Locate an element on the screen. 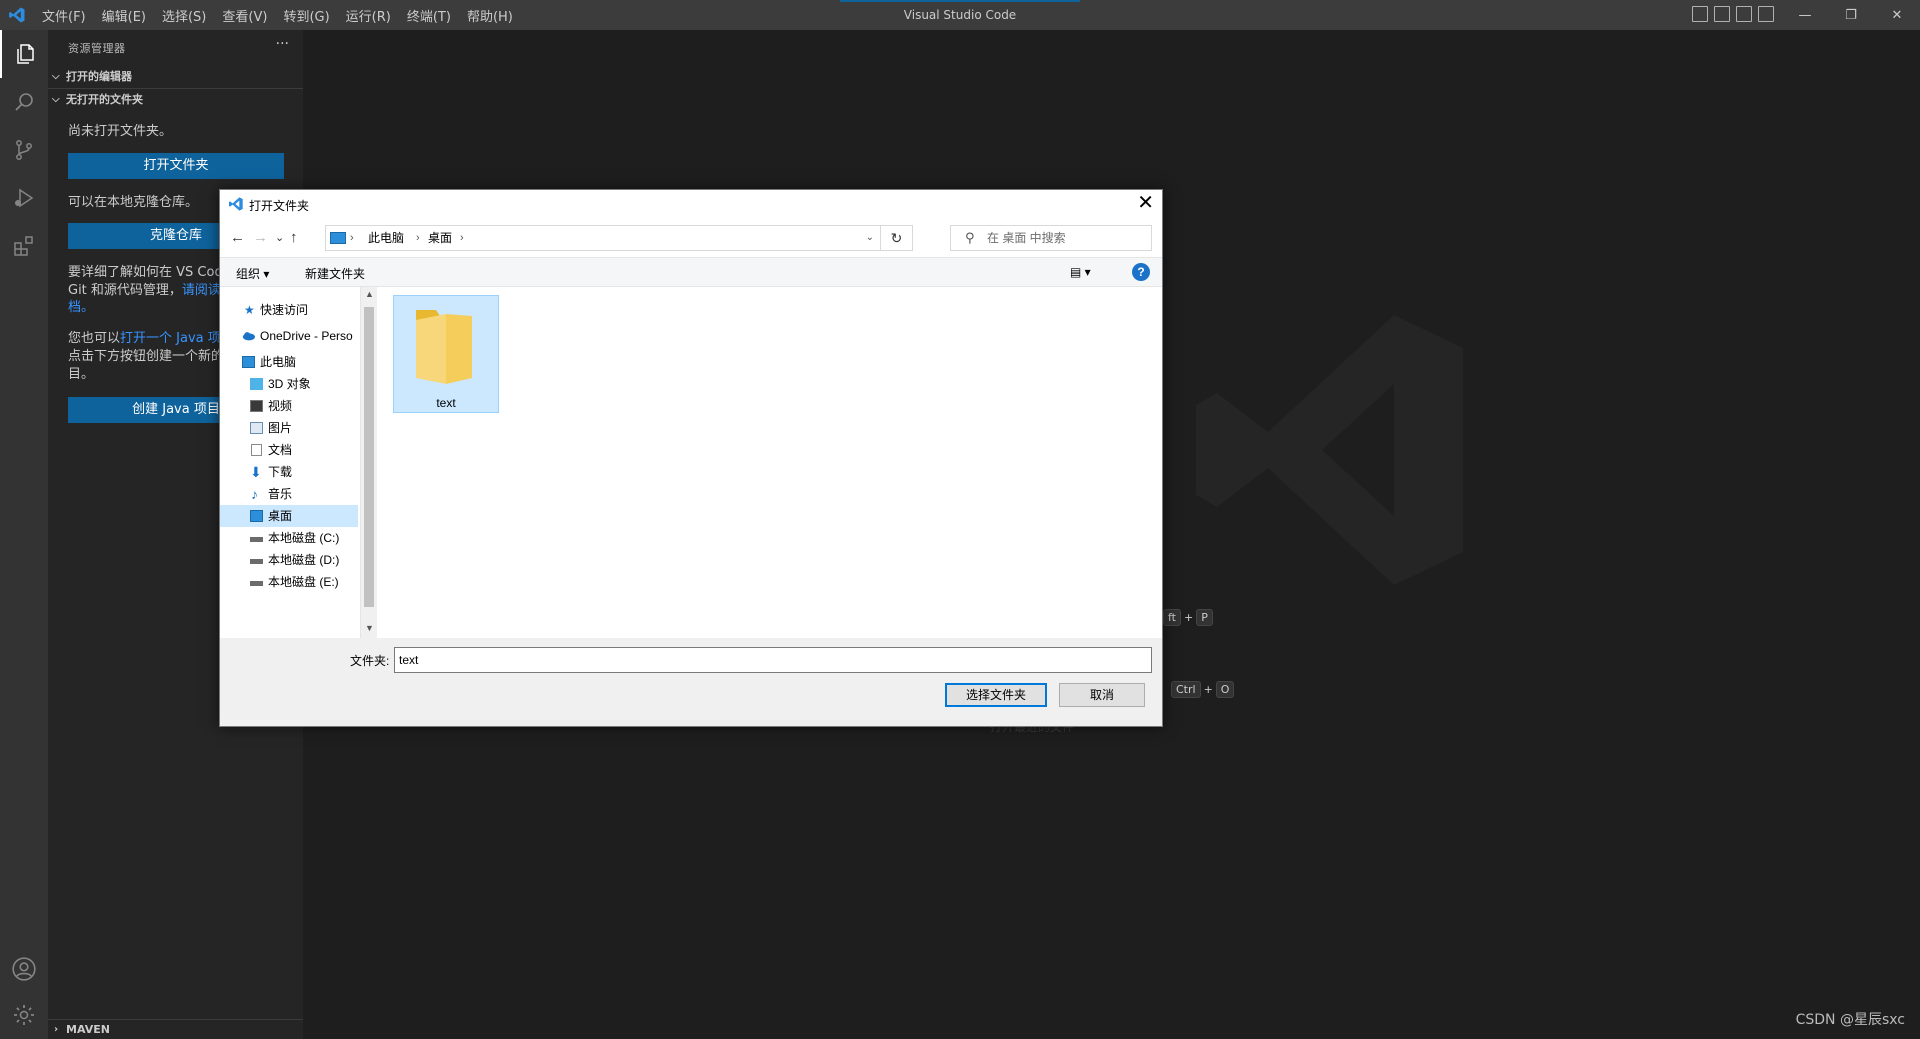  address-bar: › 此电脑 › 桌面 › ⌄ ↻ is located at coordinates (619, 238).